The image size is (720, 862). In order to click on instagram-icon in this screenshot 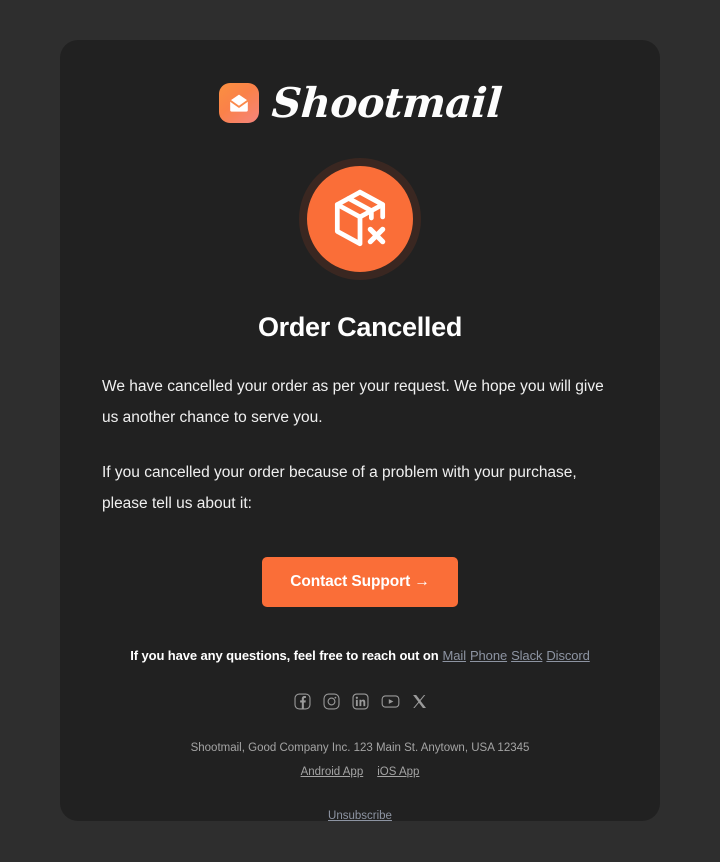, I will do `click(331, 701)`.